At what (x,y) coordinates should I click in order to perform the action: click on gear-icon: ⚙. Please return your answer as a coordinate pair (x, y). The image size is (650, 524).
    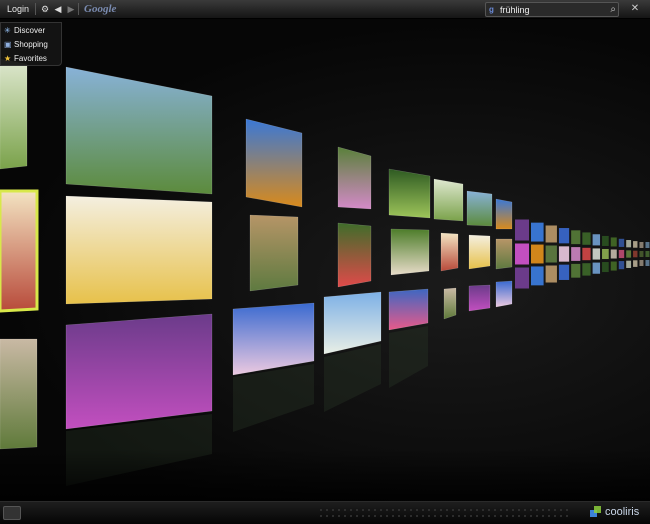
    Looking at the image, I should click on (45, 9).